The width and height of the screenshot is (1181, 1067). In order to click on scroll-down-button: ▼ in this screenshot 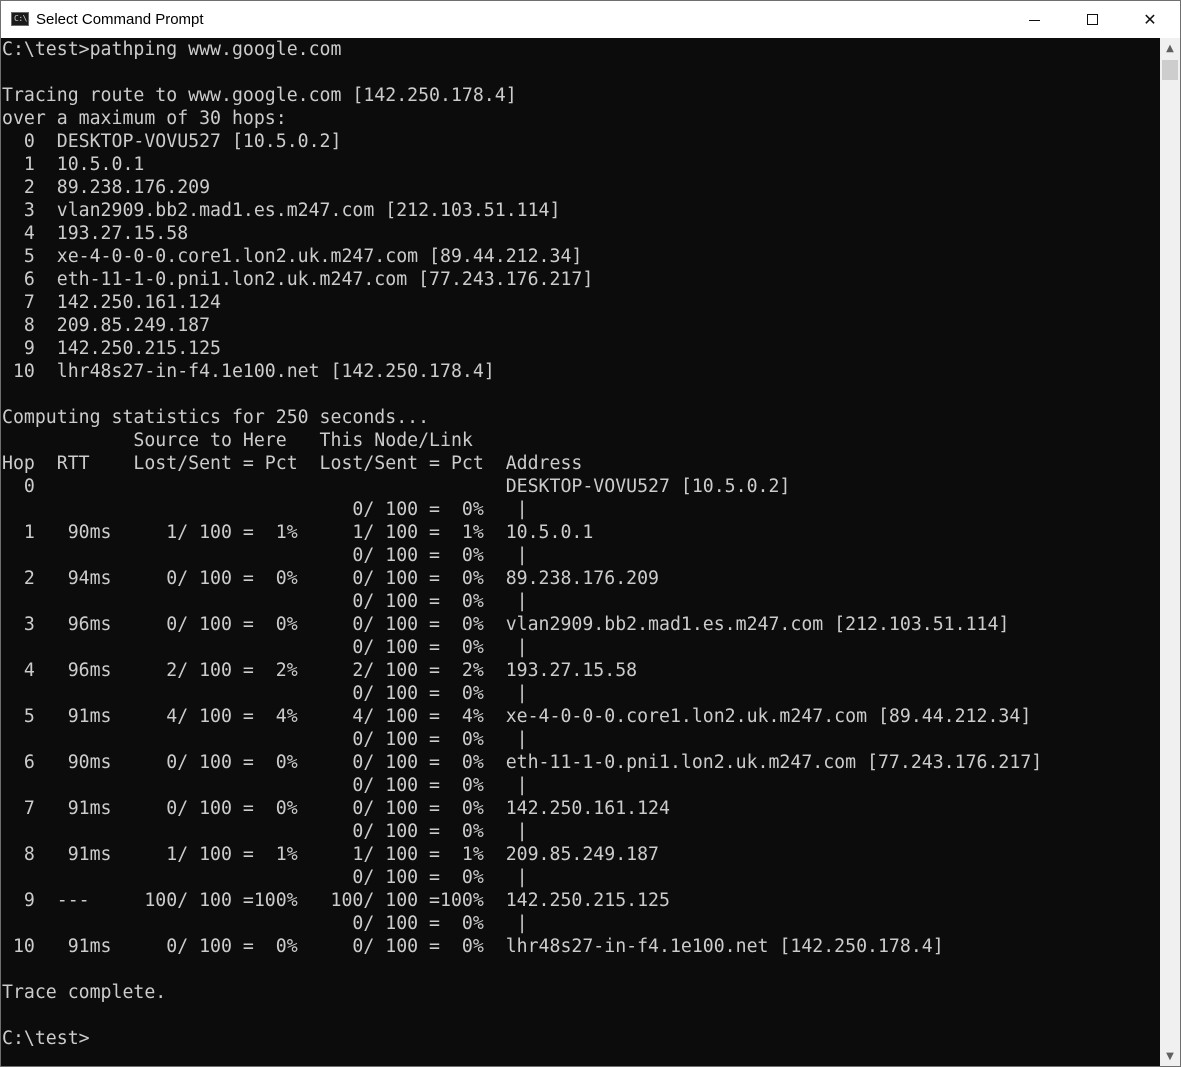, I will do `click(1170, 1056)`.